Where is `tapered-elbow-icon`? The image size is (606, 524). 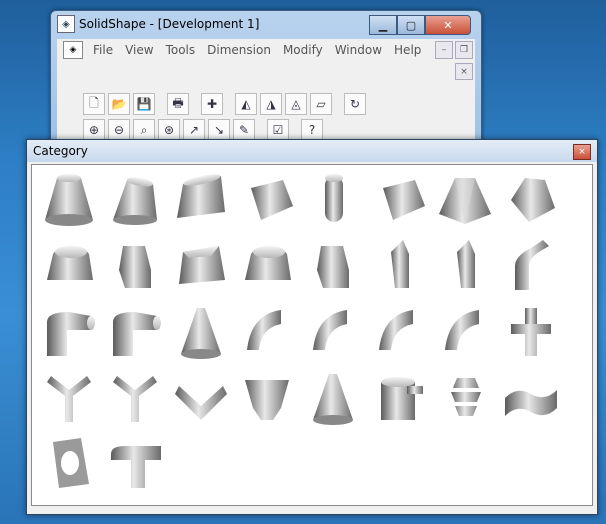 tapered-elbow-icon is located at coordinates (465, 332).